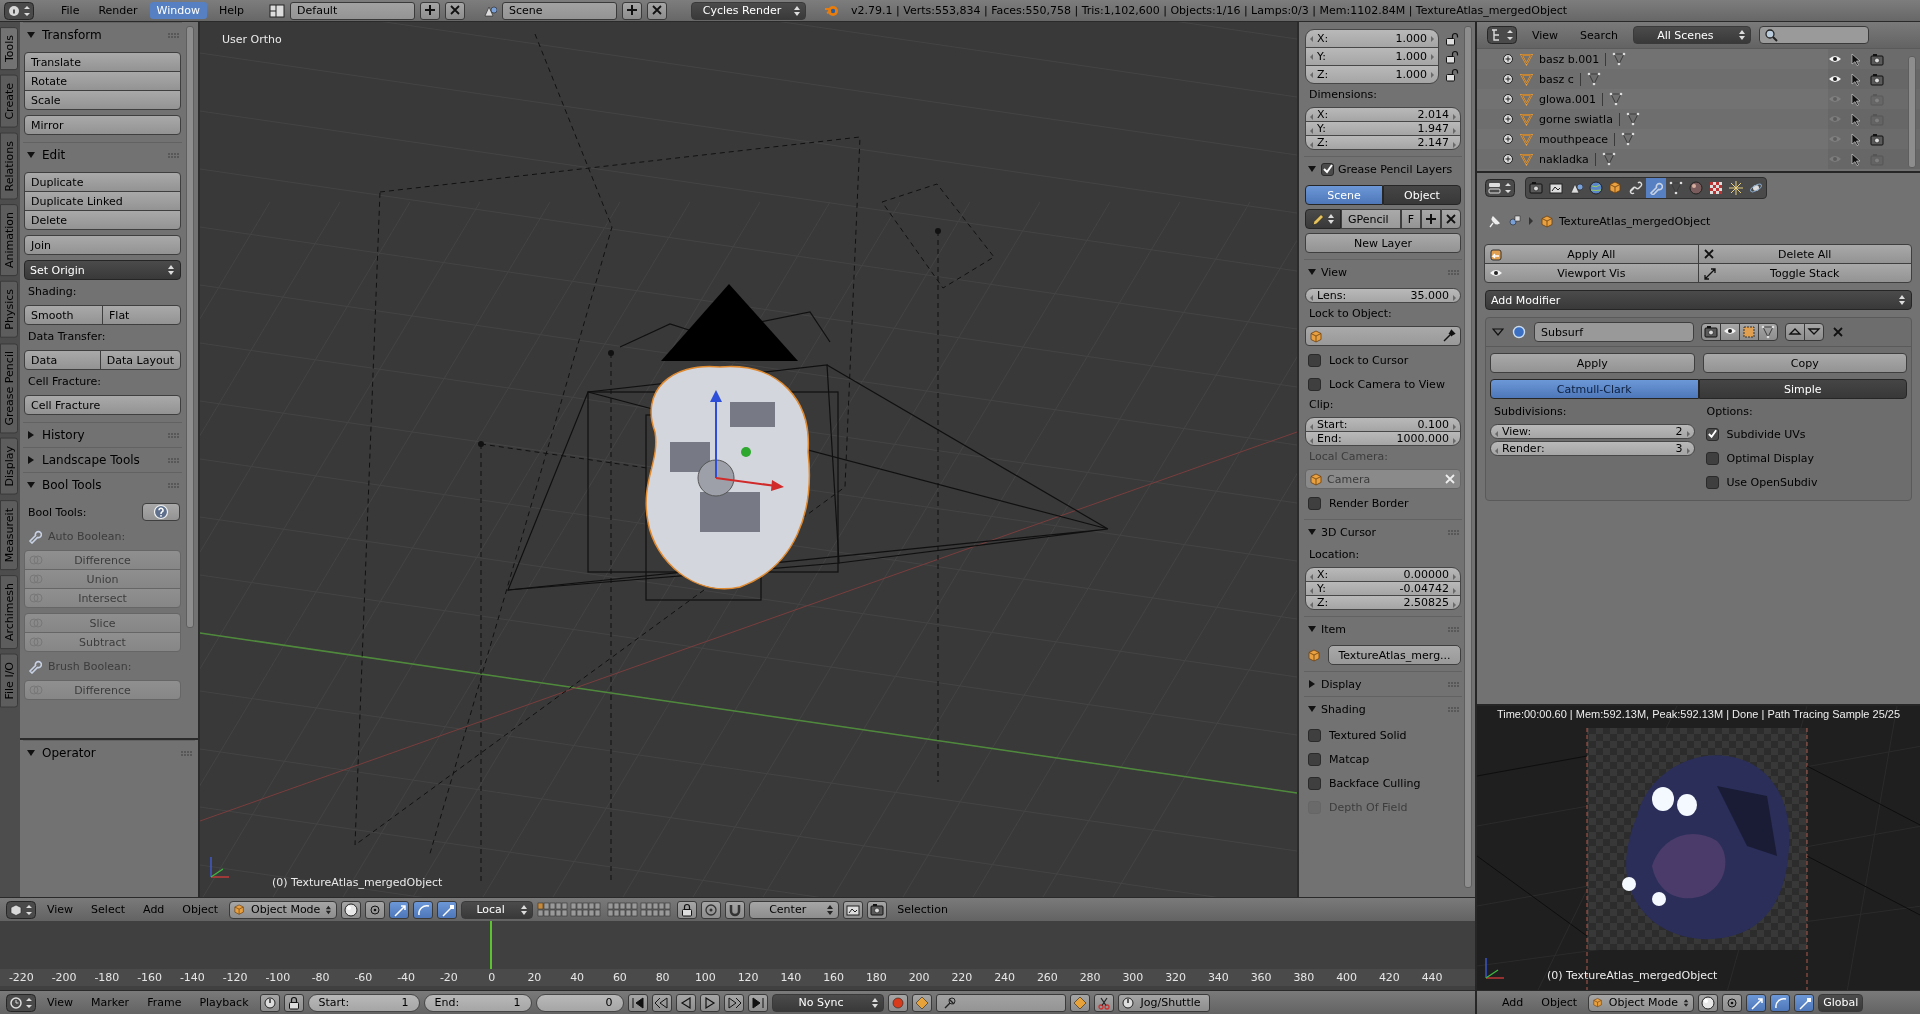  What do you see at coordinates (560, 10) in the screenshot?
I see `scene-field: Scene` at bounding box center [560, 10].